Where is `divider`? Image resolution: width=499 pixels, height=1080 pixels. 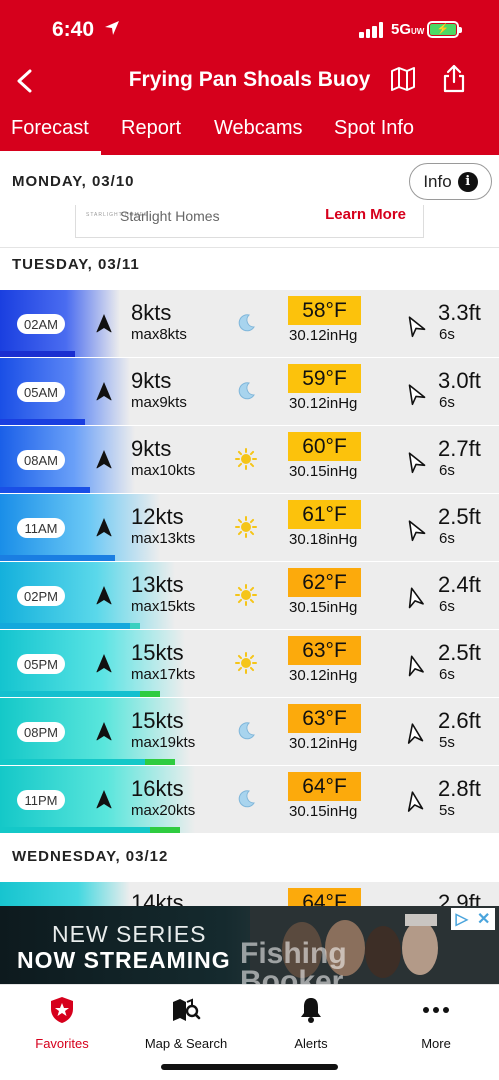 divider is located at coordinates (249, 247).